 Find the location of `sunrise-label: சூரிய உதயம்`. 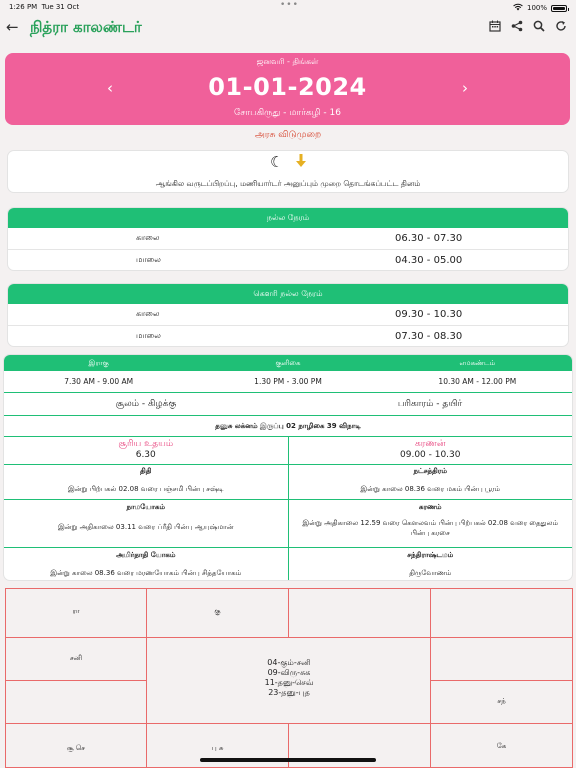

sunrise-label: சூரிய உதயம் is located at coordinates (146, 444).